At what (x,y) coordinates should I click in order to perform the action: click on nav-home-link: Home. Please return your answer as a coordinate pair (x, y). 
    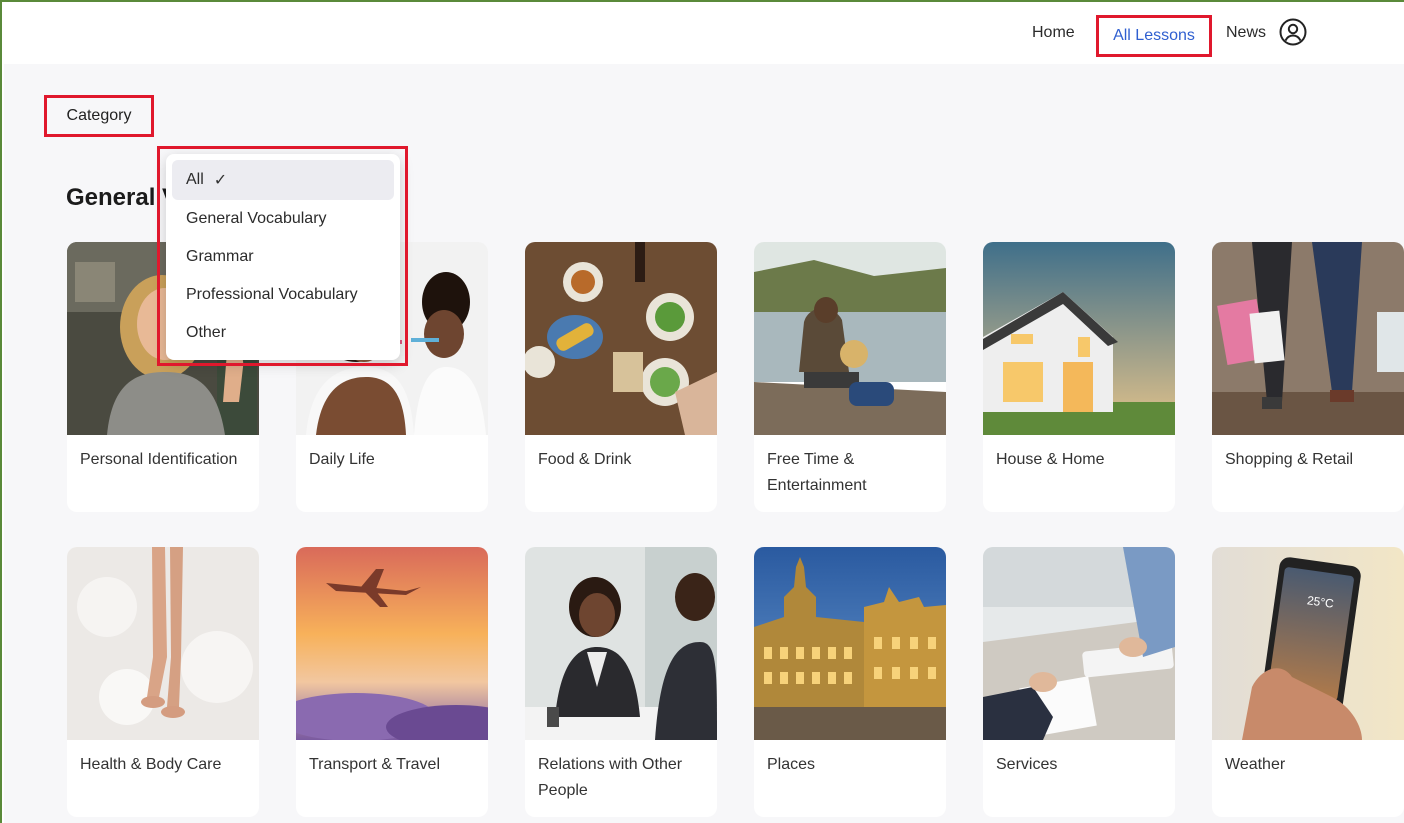
    Looking at the image, I should click on (1053, 33).